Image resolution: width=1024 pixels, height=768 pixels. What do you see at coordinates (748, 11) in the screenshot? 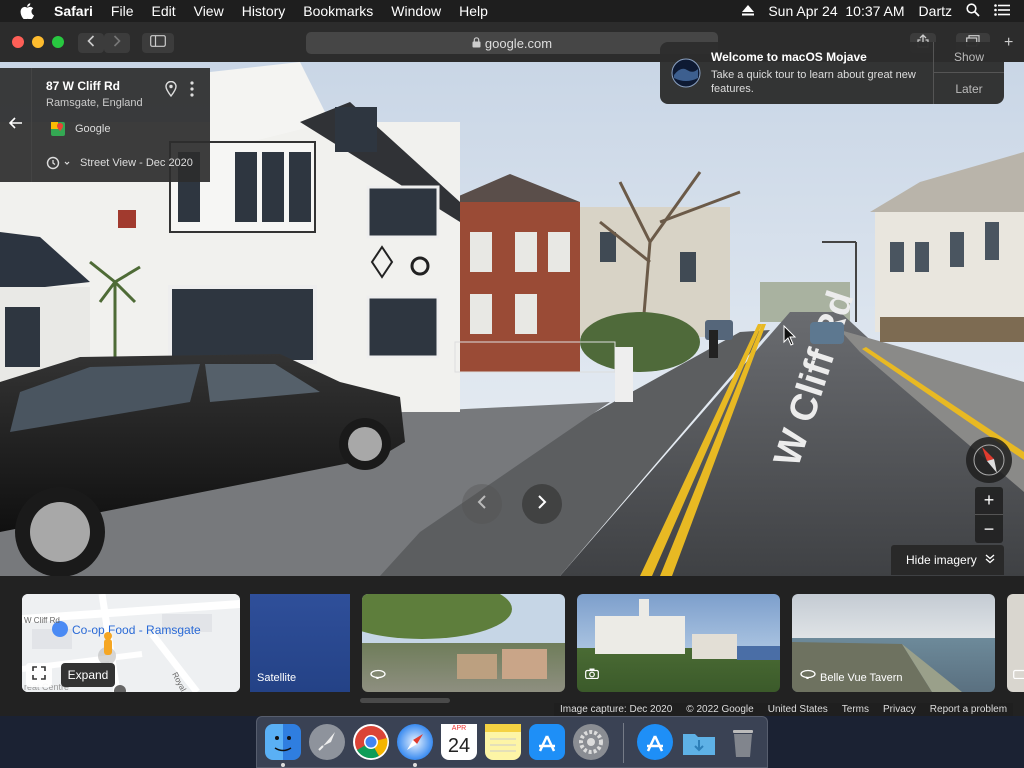
I see `eject-icon` at bounding box center [748, 11].